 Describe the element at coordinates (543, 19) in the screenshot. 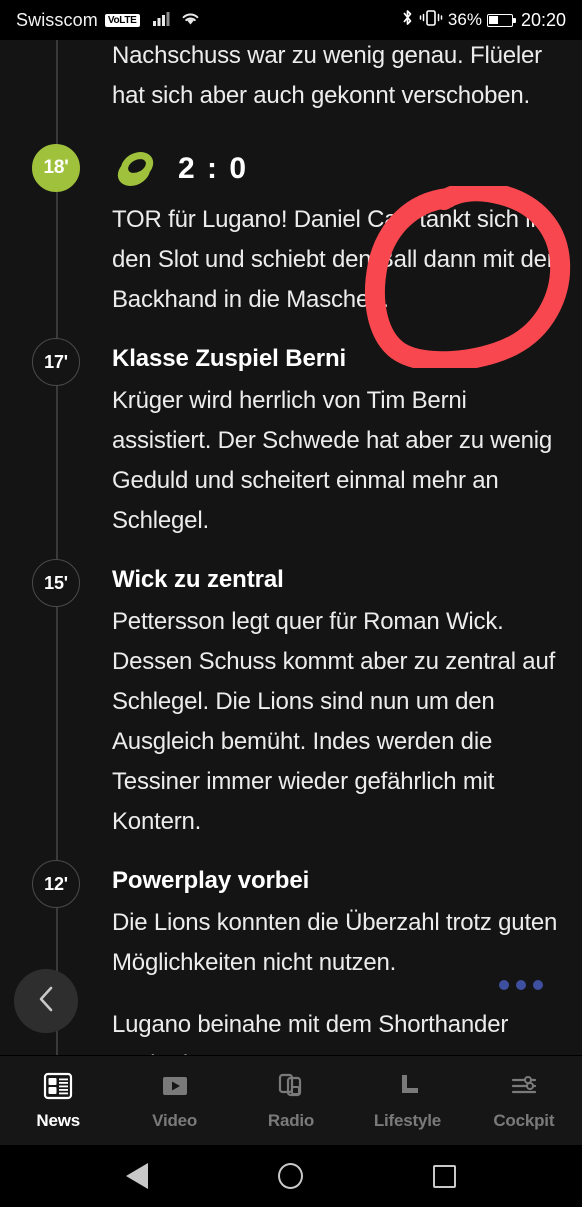

I see `clock-label: 20:20` at that location.